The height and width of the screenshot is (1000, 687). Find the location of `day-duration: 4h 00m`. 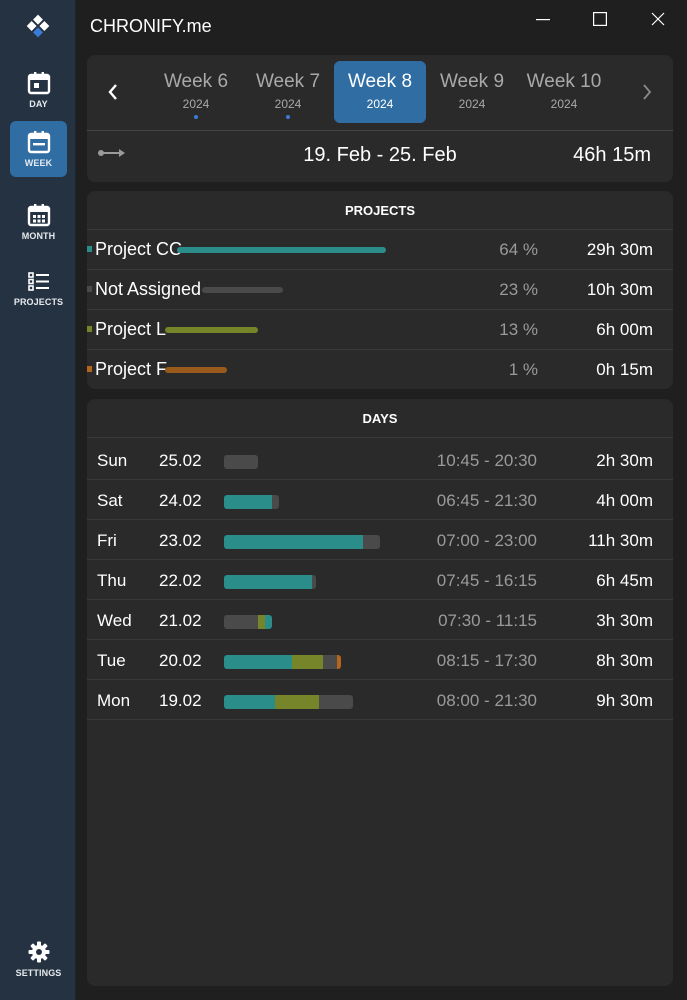

day-duration: 4h 00m is located at coordinates (624, 500).